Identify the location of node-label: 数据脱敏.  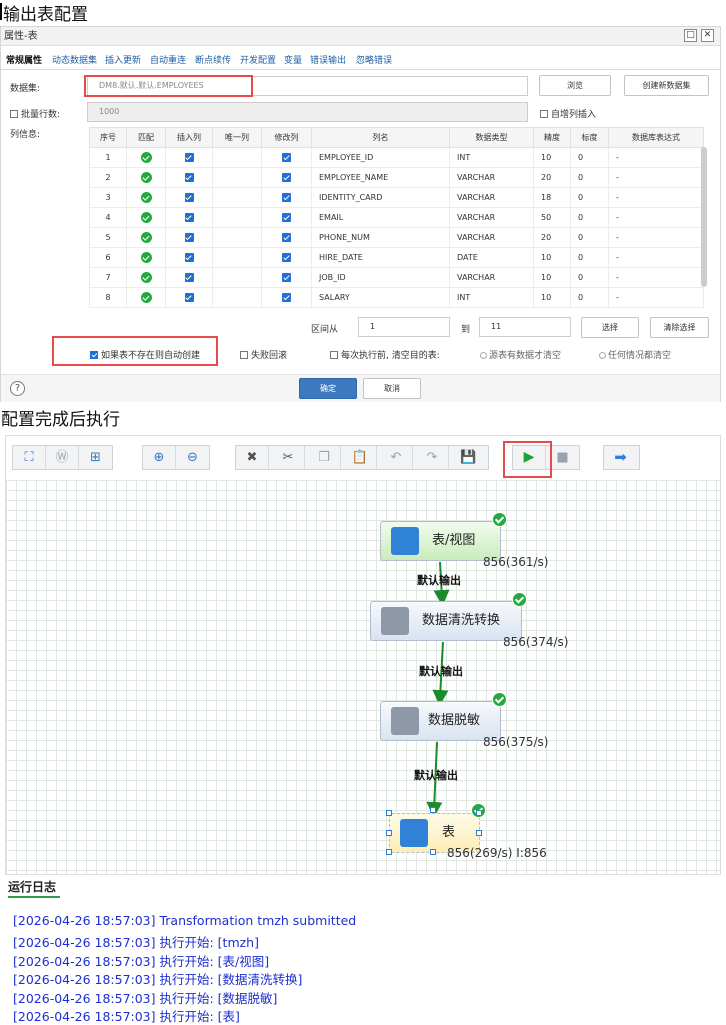
(454, 720).